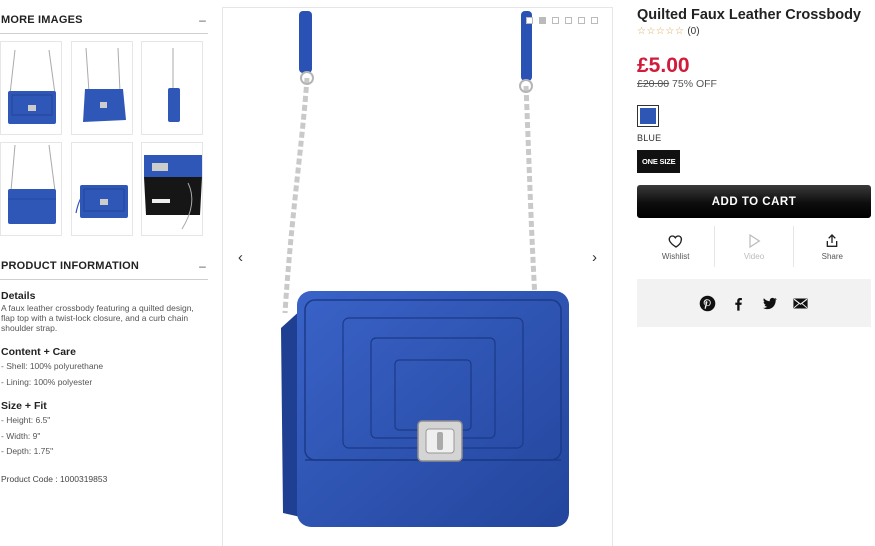  I want to click on pinterest-icon, so click(707, 303).